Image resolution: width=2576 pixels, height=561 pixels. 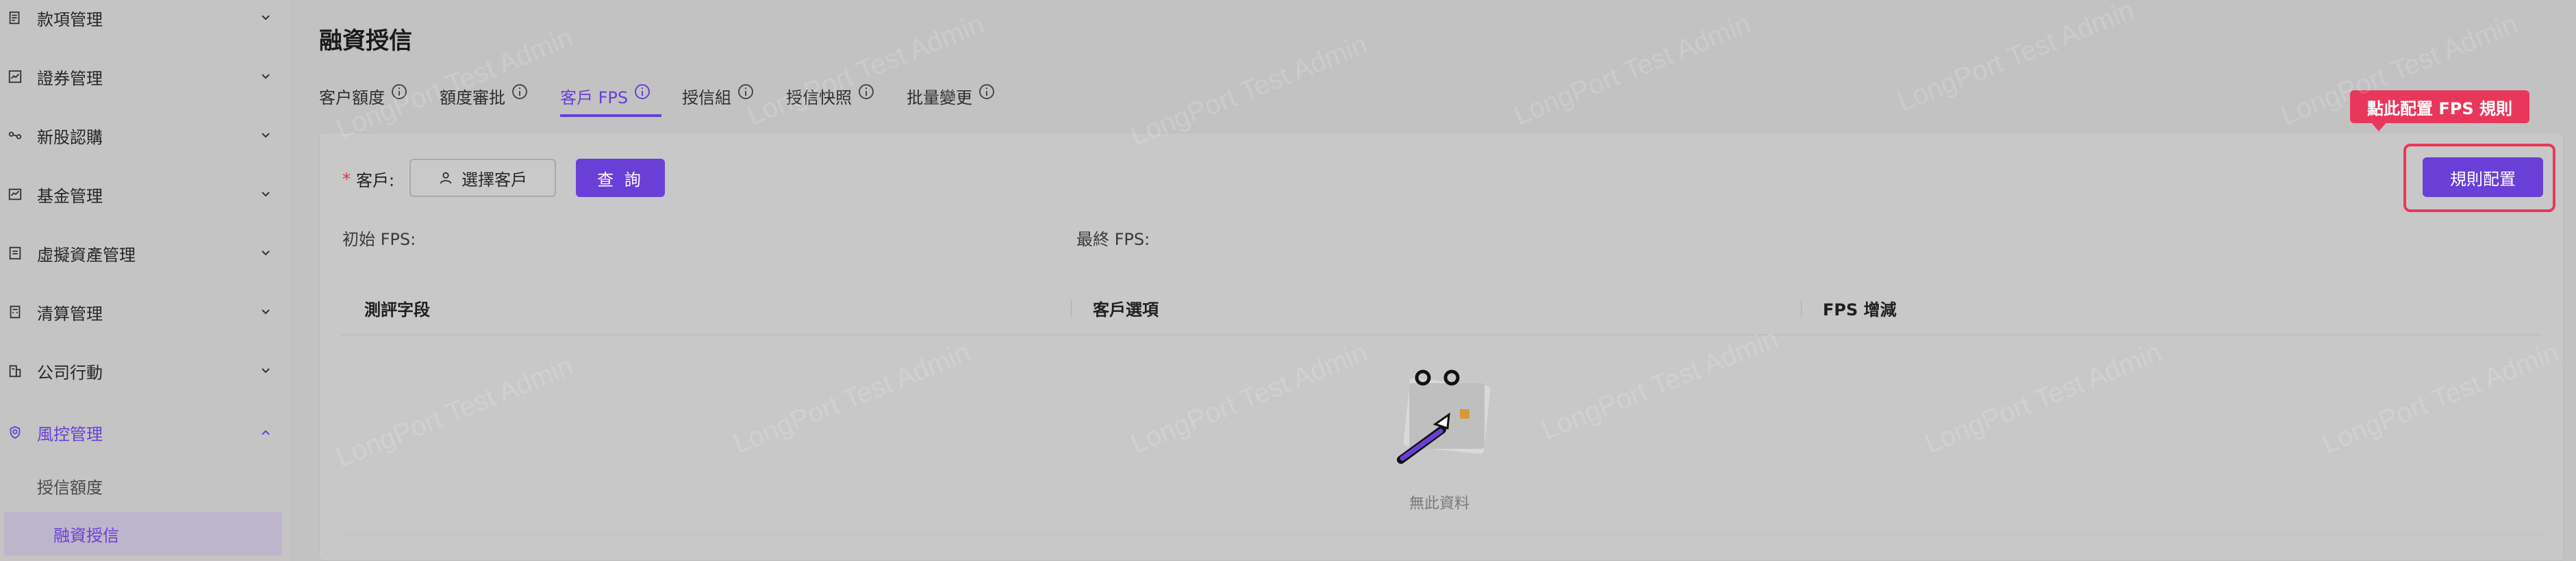 What do you see at coordinates (379, 239) in the screenshot?
I see `initial-fps-label: 初始 FPS:` at bounding box center [379, 239].